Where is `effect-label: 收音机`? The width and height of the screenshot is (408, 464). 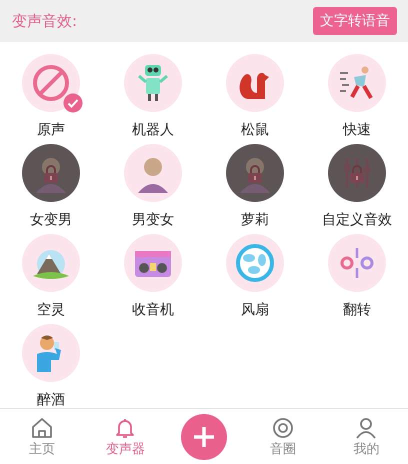
effect-label: 收音机 is located at coordinates (153, 310).